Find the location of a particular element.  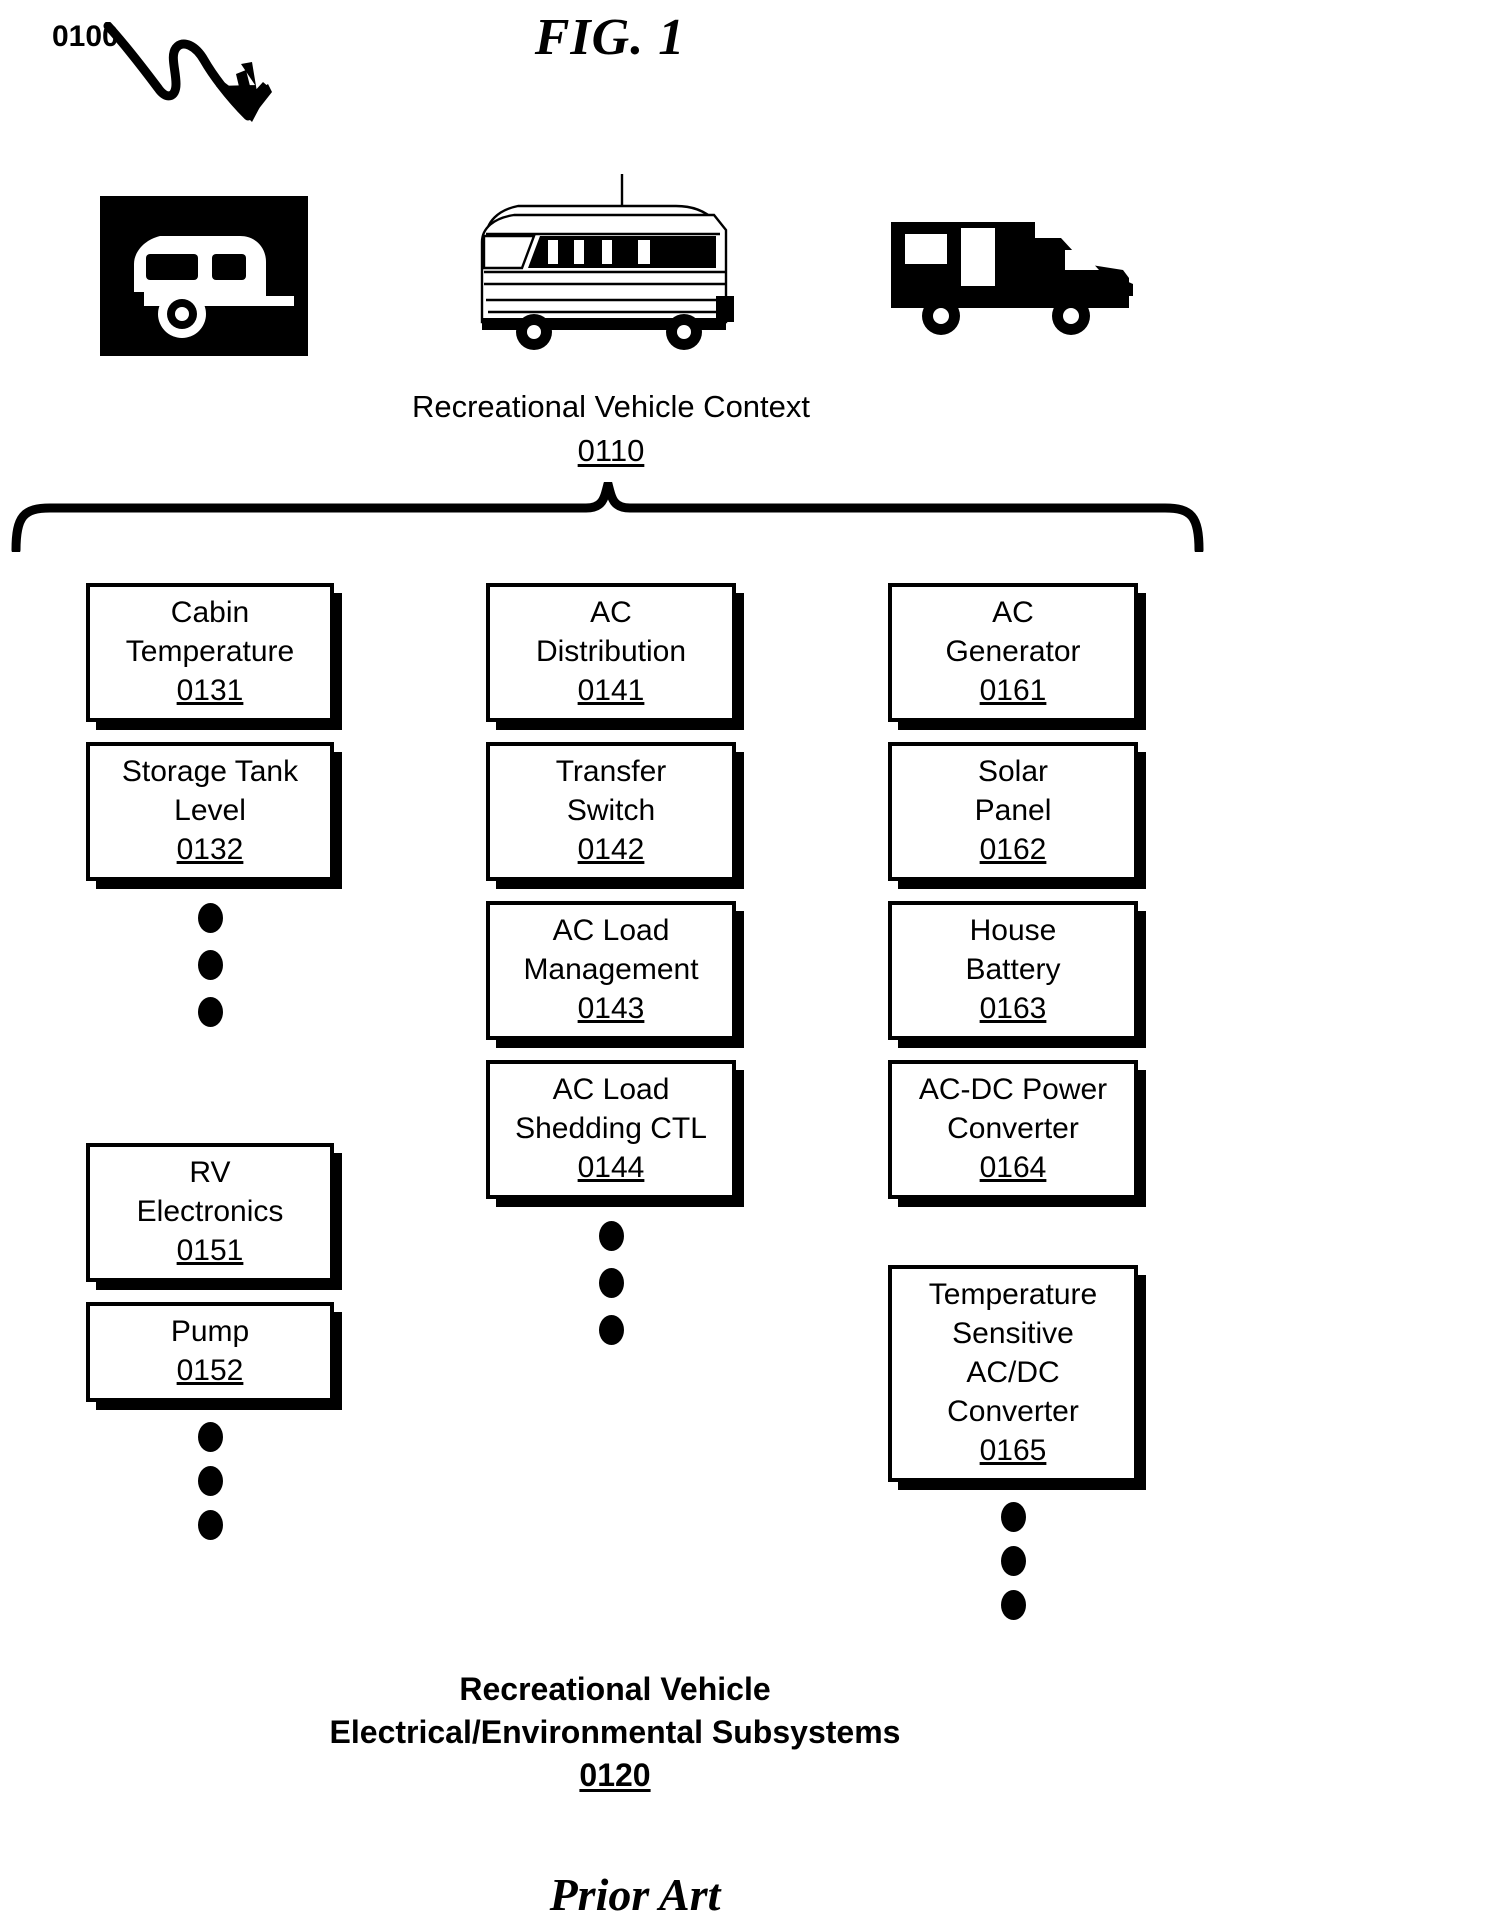

subsystem-reference-number: 0163 is located at coordinates (1013, 1008).